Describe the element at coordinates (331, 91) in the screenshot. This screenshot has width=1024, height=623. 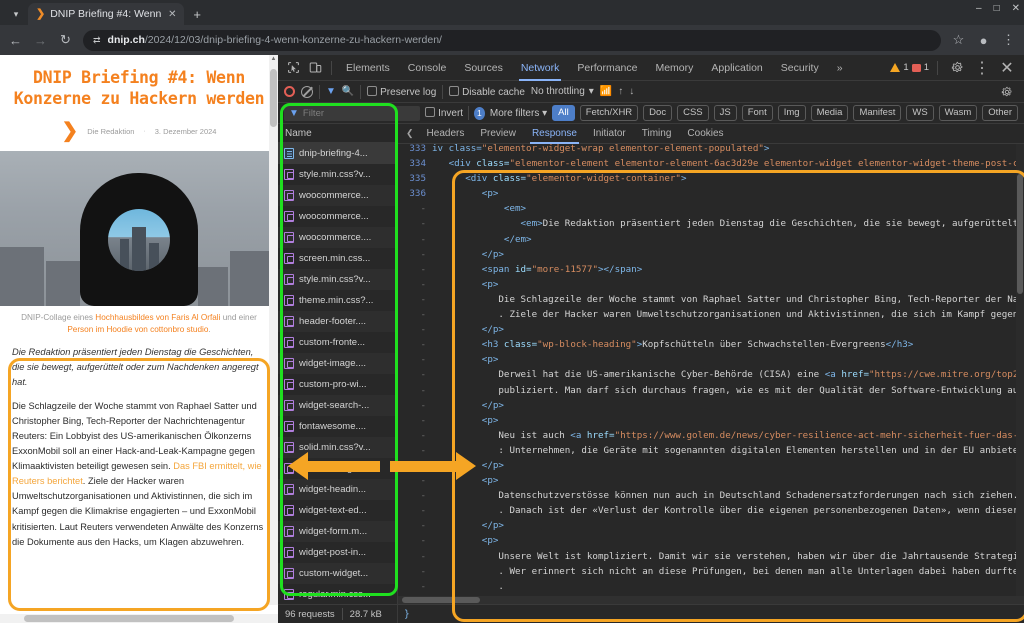
I see `filter-icon: ▼` at that location.